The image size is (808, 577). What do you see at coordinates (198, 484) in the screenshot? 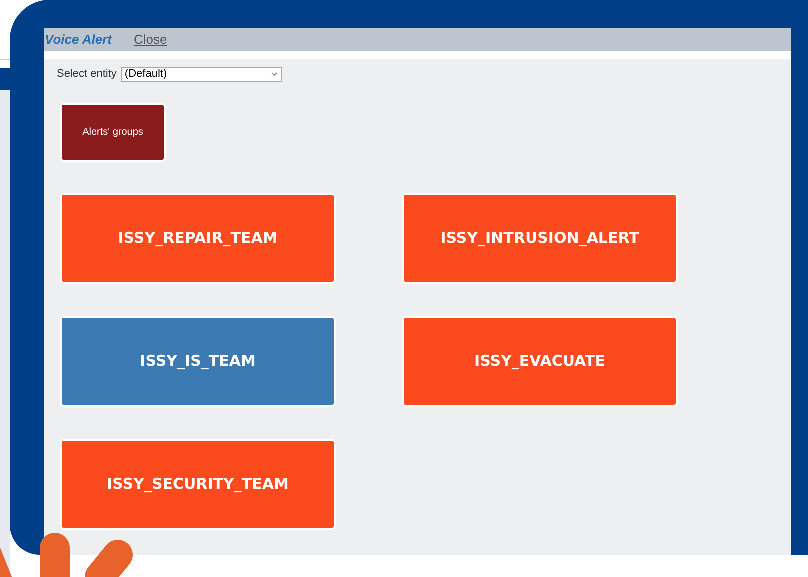
I see `alert-button: ISSY_SECURITY_TEAM` at bounding box center [198, 484].